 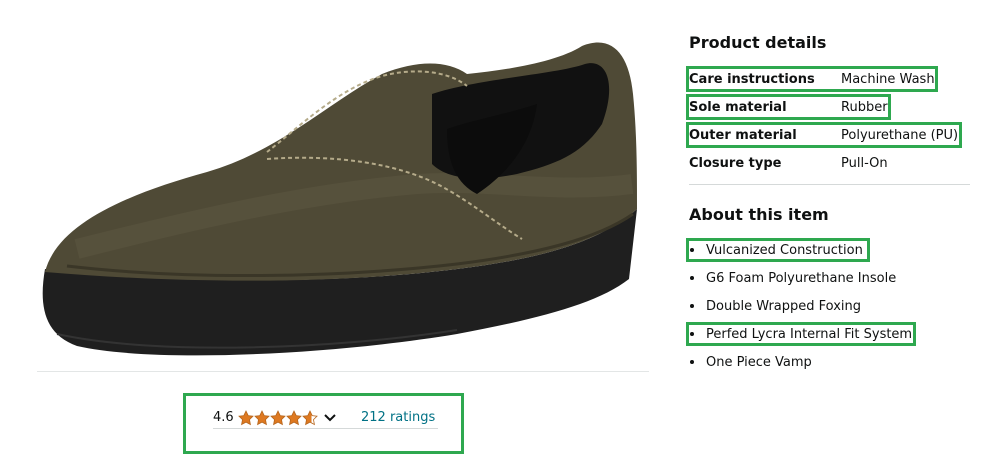 I want to click on detail-value: Rubber, so click(x=864, y=107).